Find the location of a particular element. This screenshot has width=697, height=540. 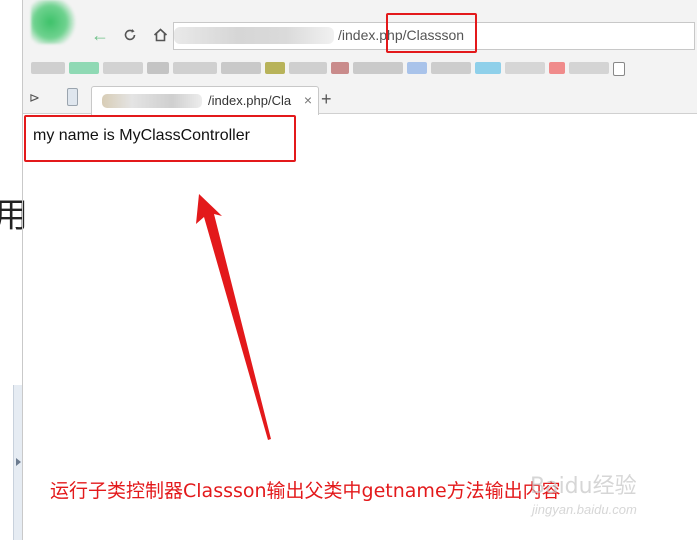

watermark: Baidu经验 jingyan.baidu.com is located at coordinates (595, 498).